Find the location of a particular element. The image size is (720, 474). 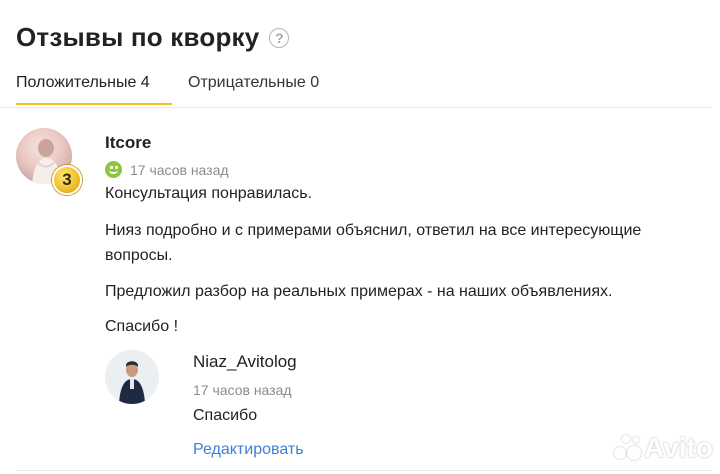

divider is located at coordinates (364, 470).